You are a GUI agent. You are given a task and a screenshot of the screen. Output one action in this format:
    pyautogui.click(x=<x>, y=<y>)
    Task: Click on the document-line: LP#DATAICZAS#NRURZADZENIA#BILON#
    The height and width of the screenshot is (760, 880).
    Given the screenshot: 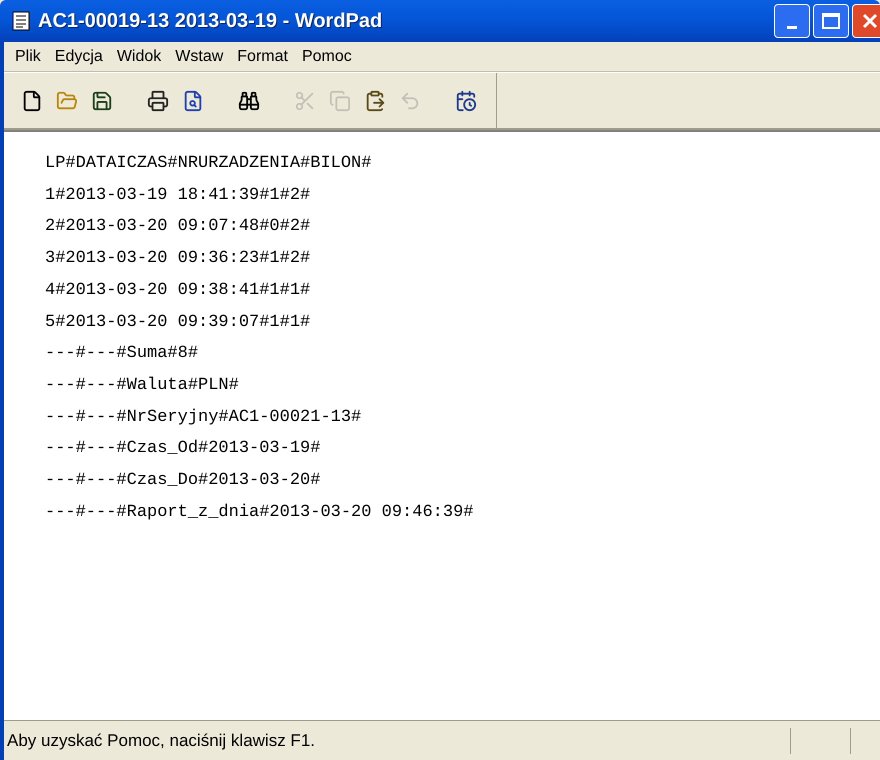 What is the action you would take?
    pyautogui.click(x=208, y=164)
    